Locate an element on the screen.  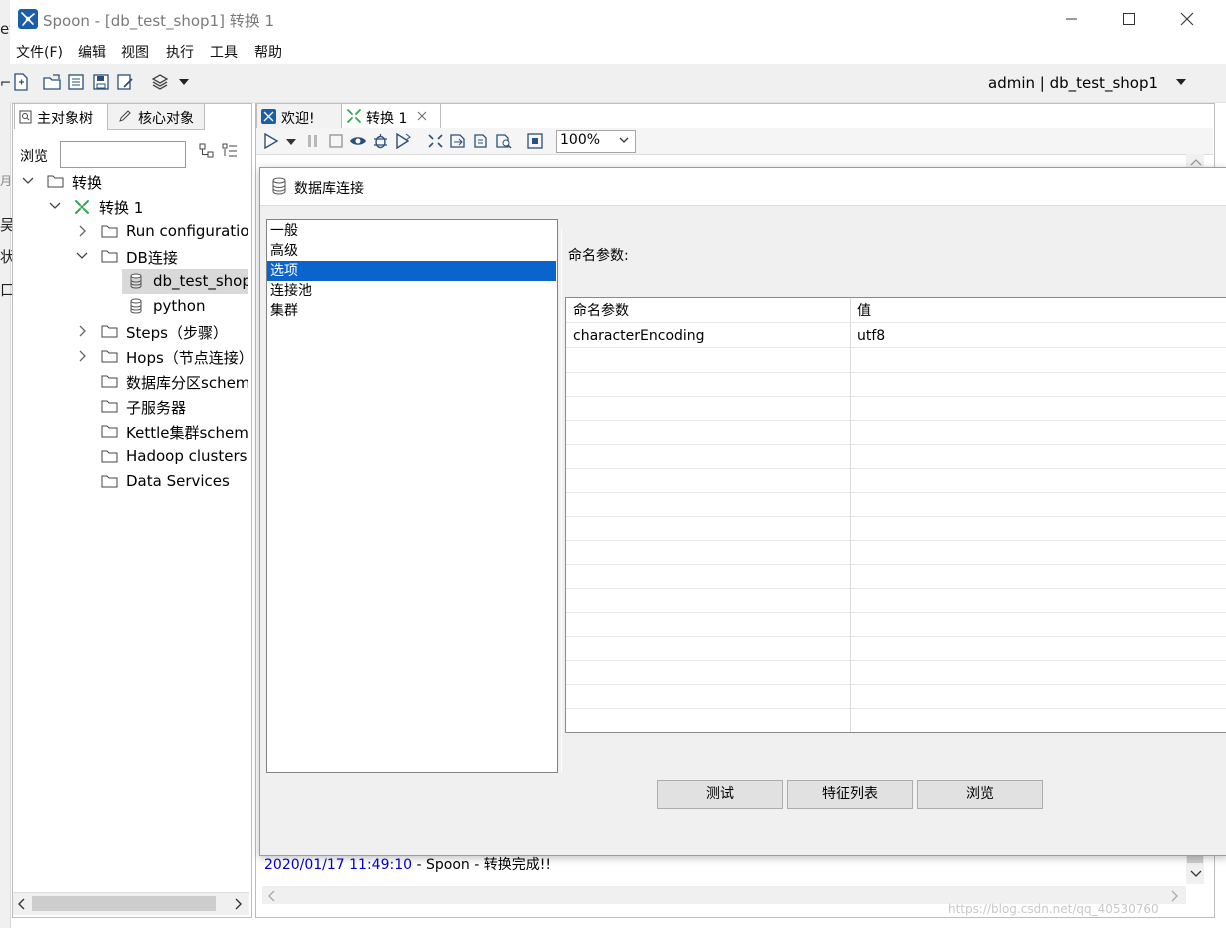
tree-expand-icon is located at coordinates (207, 151).